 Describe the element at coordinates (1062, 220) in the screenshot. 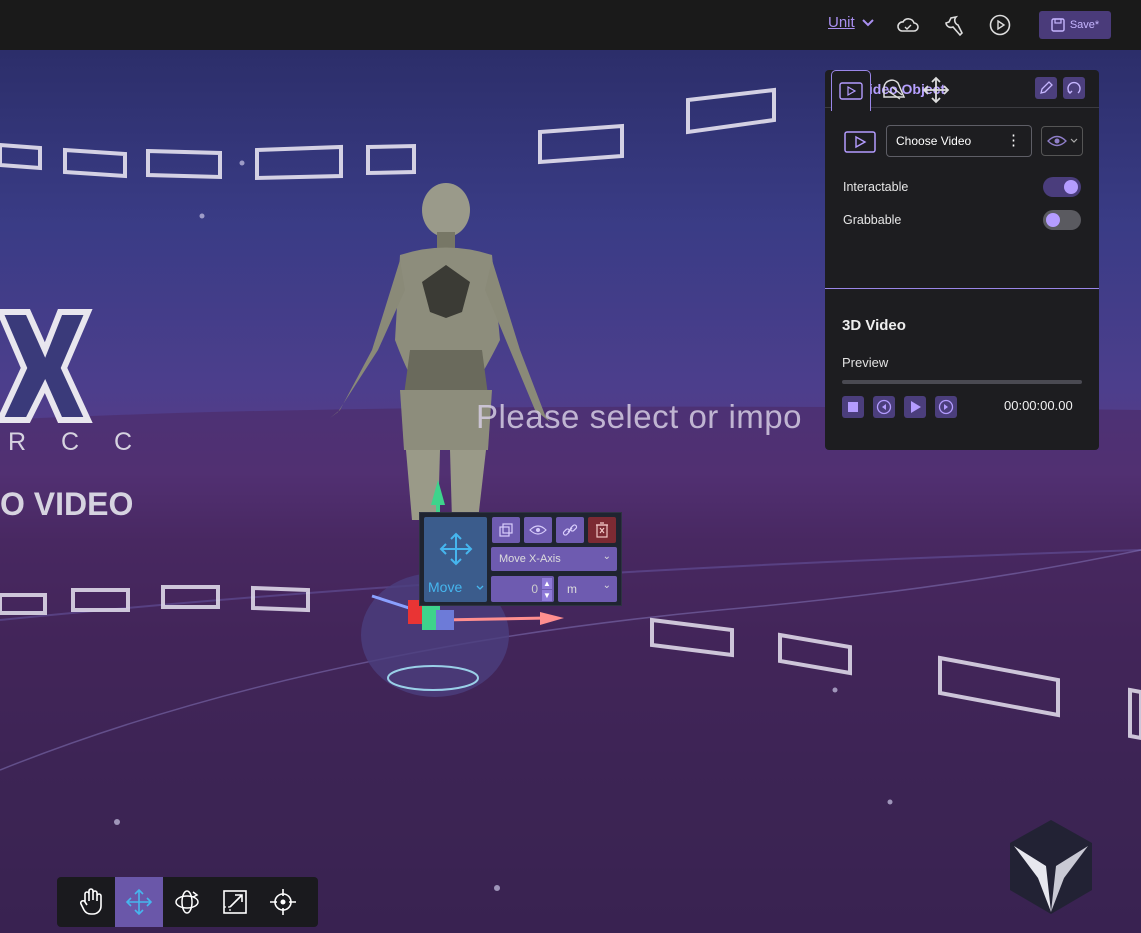

I see `grabbable-toggle` at that location.